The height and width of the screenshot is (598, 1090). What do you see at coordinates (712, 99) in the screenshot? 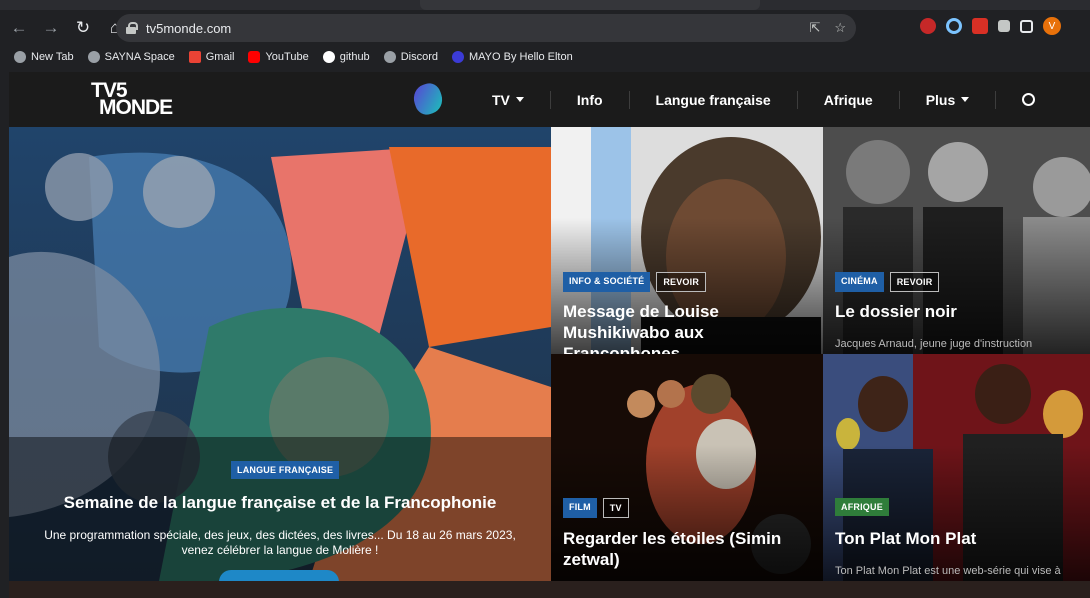
I see `menu-langue-francaise: Langue française` at bounding box center [712, 99].